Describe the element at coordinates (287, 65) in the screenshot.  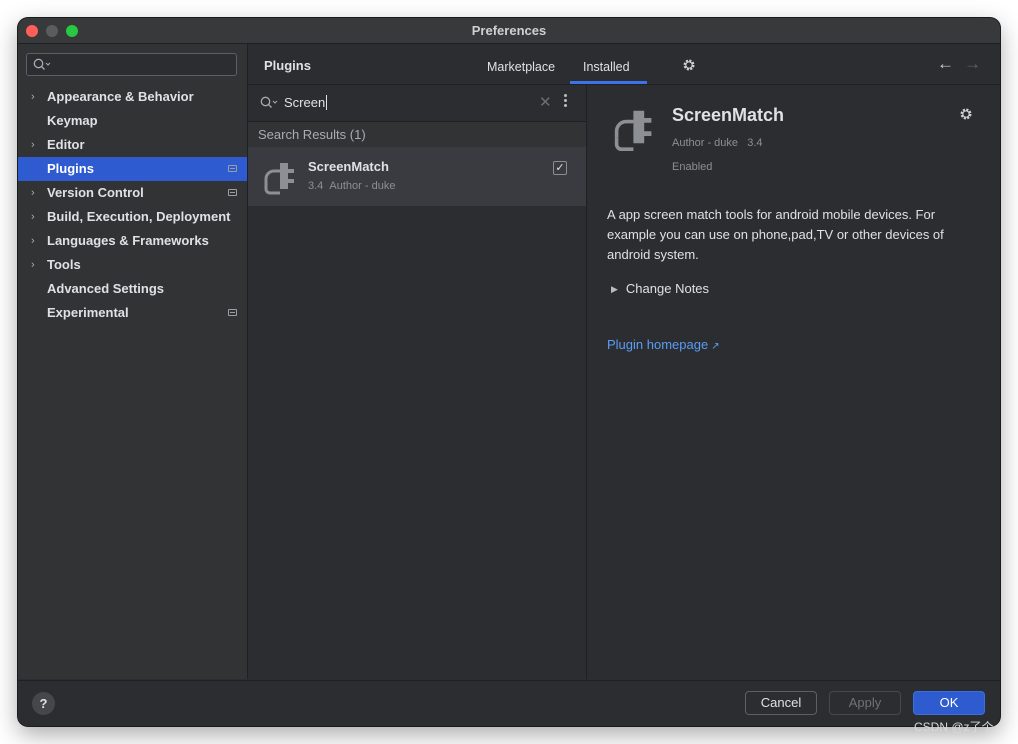
I see `page-title: Plugins` at that location.